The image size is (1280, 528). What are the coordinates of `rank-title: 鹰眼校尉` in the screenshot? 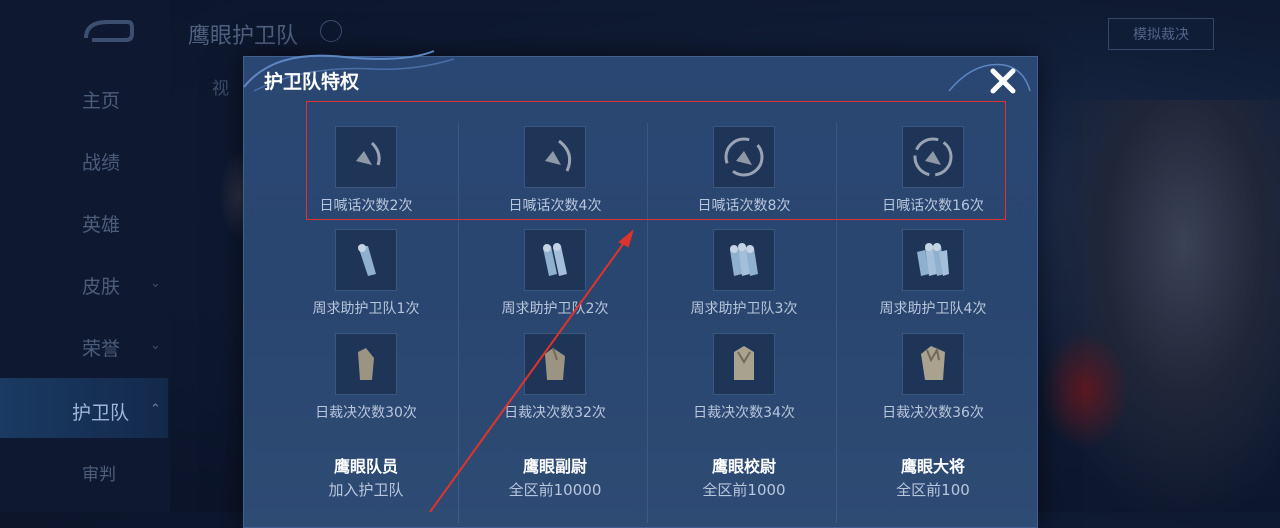 It's located at (743, 466).